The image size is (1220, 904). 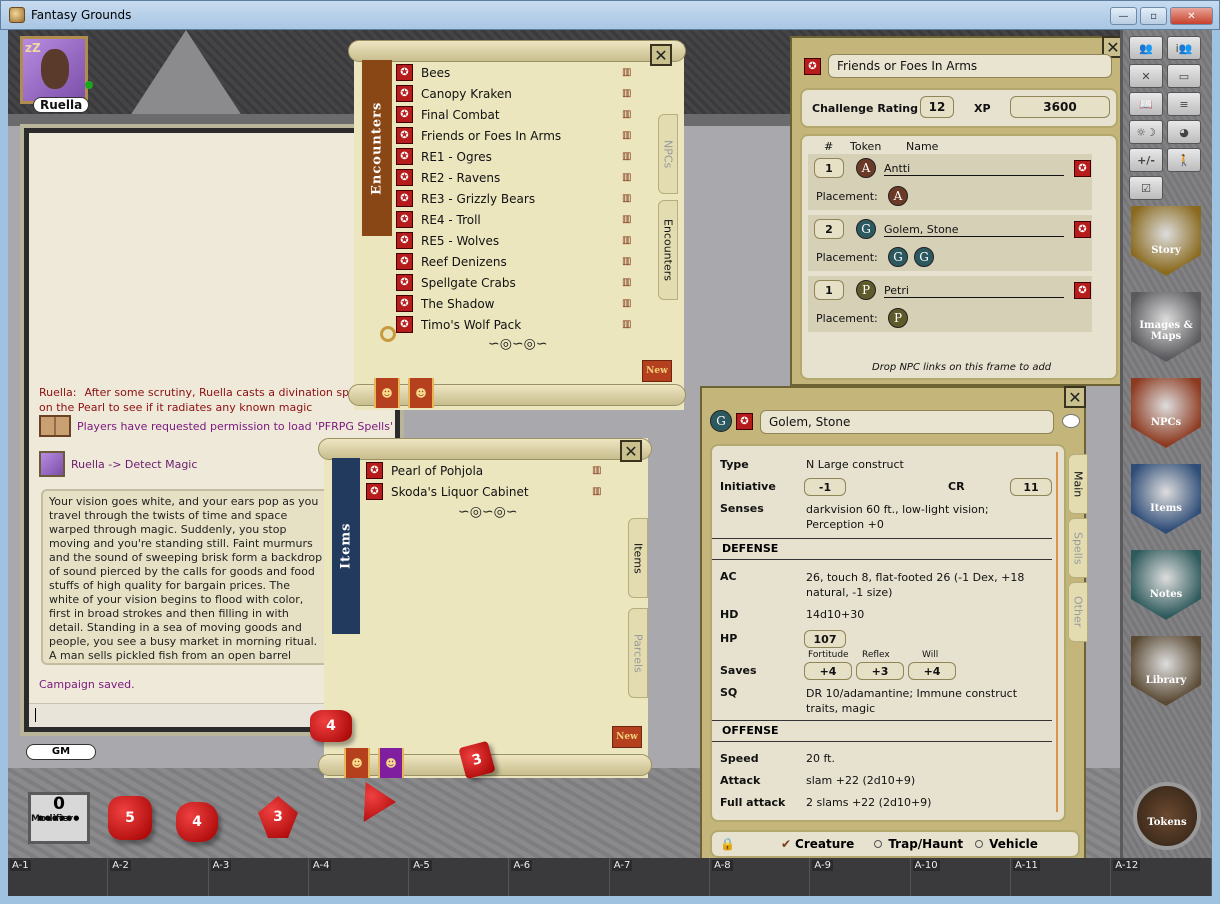 I want to click on hotkey-slot: A-11, so click(x=1061, y=877).